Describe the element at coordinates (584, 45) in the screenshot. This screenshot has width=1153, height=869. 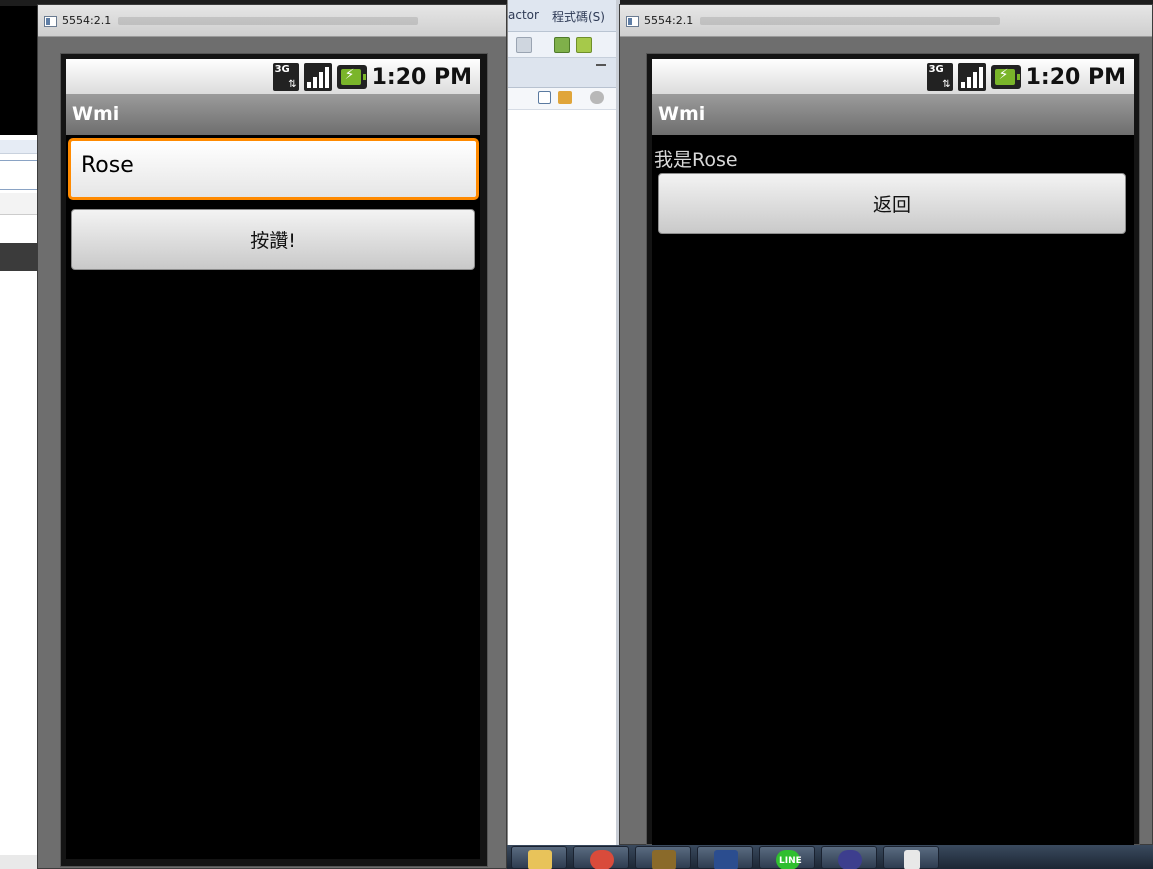
I see `android-sdk-icon` at that location.